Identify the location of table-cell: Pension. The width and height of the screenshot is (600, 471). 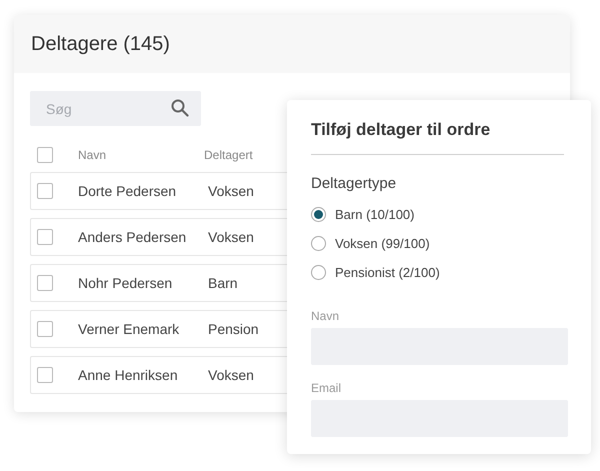
(233, 329).